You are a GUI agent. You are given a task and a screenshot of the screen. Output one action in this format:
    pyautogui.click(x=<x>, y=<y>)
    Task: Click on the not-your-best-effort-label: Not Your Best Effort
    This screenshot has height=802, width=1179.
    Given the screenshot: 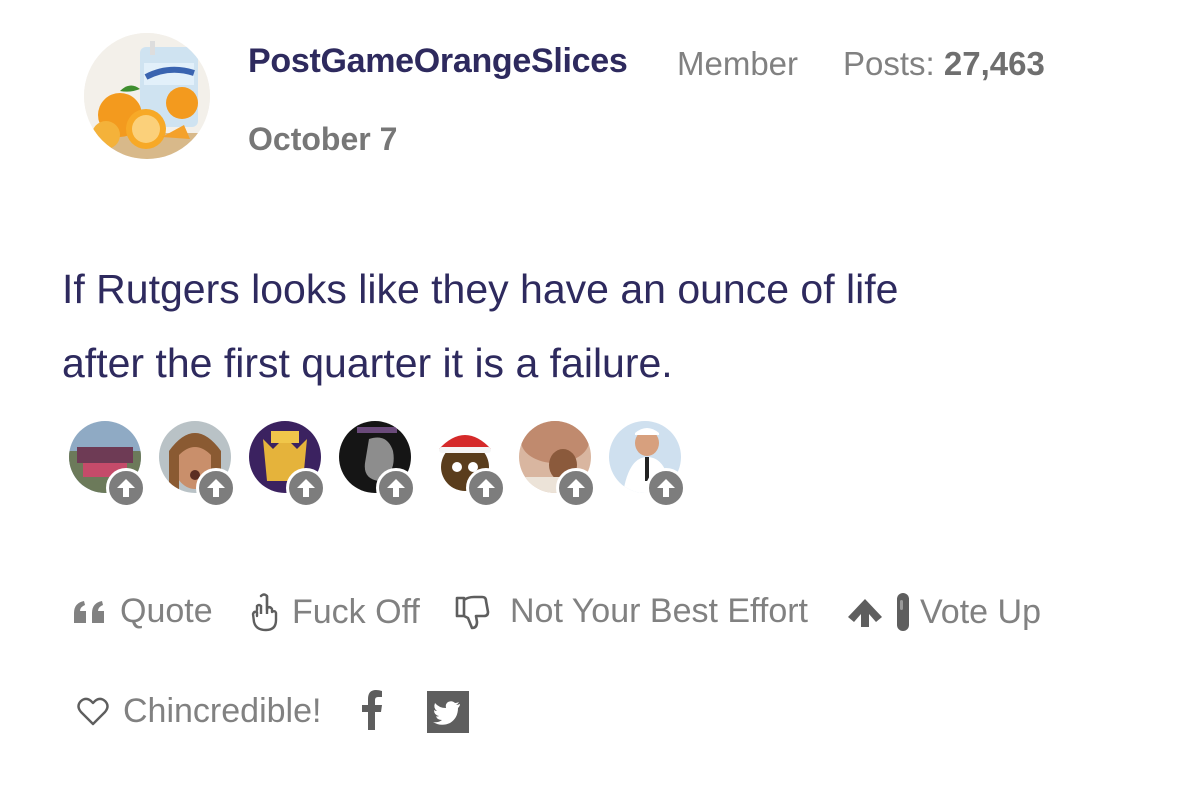 What is the action you would take?
    pyautogui.click(x=659, y=611)
    